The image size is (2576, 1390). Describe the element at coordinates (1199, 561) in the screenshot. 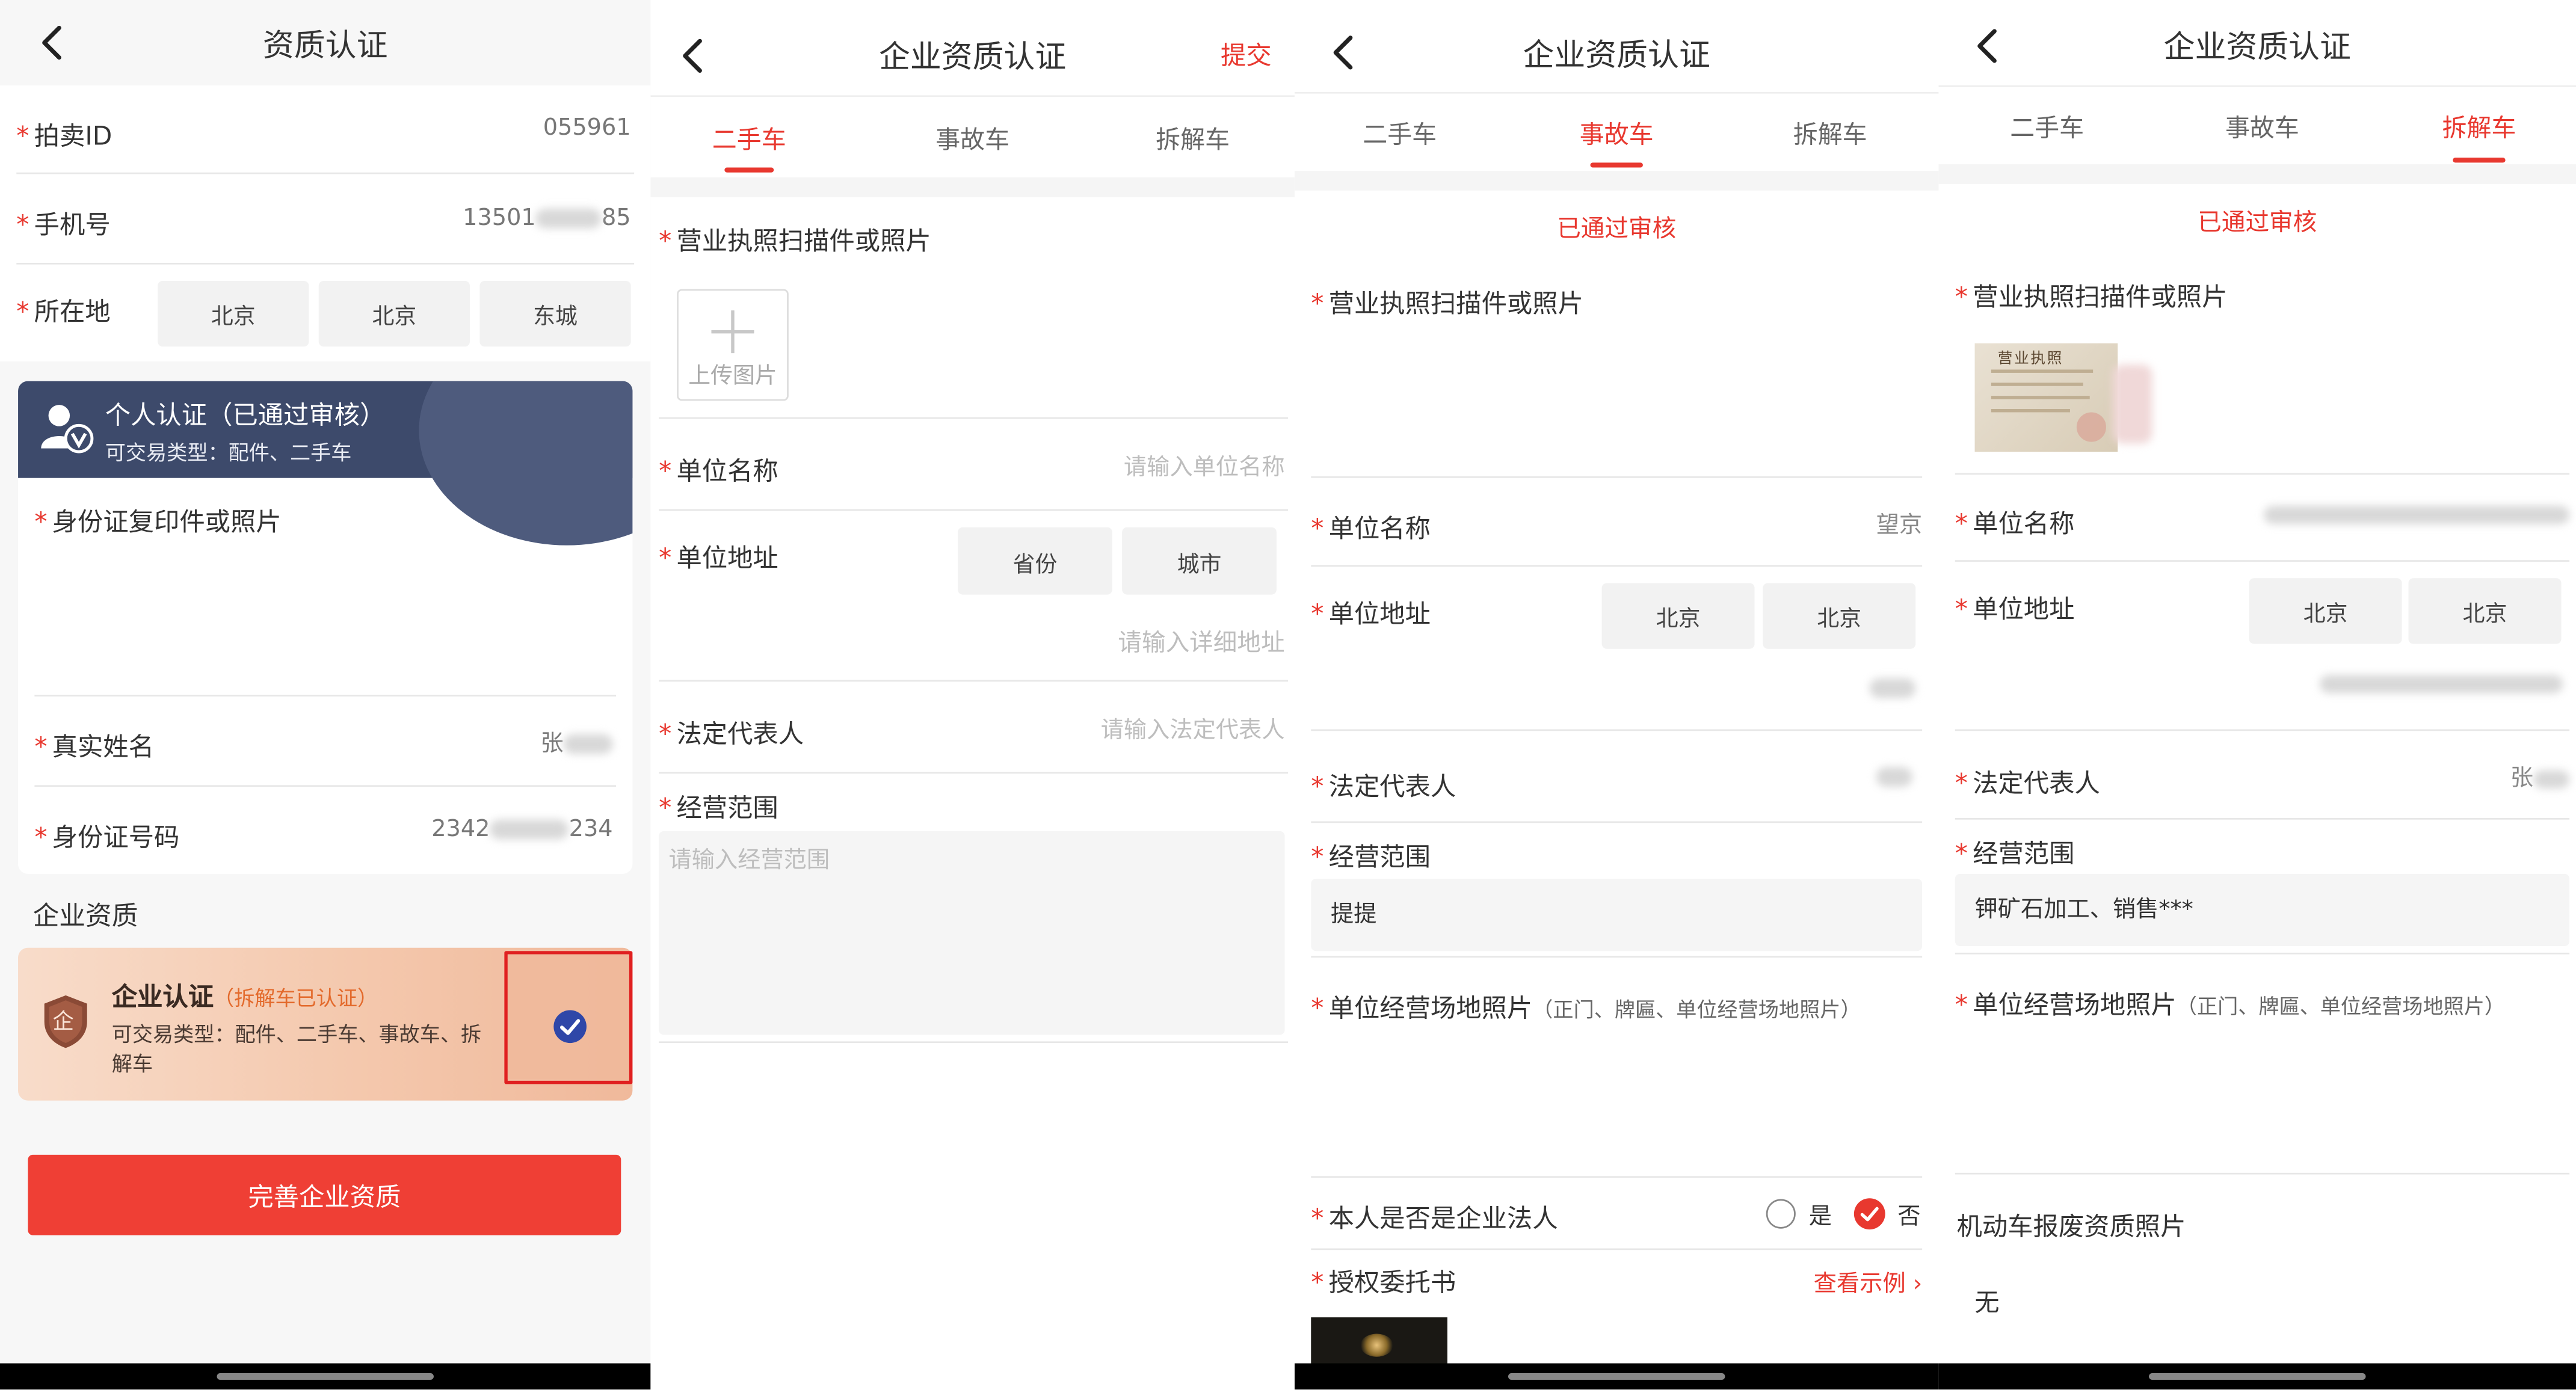

I see `city-select: 城市` at that location.